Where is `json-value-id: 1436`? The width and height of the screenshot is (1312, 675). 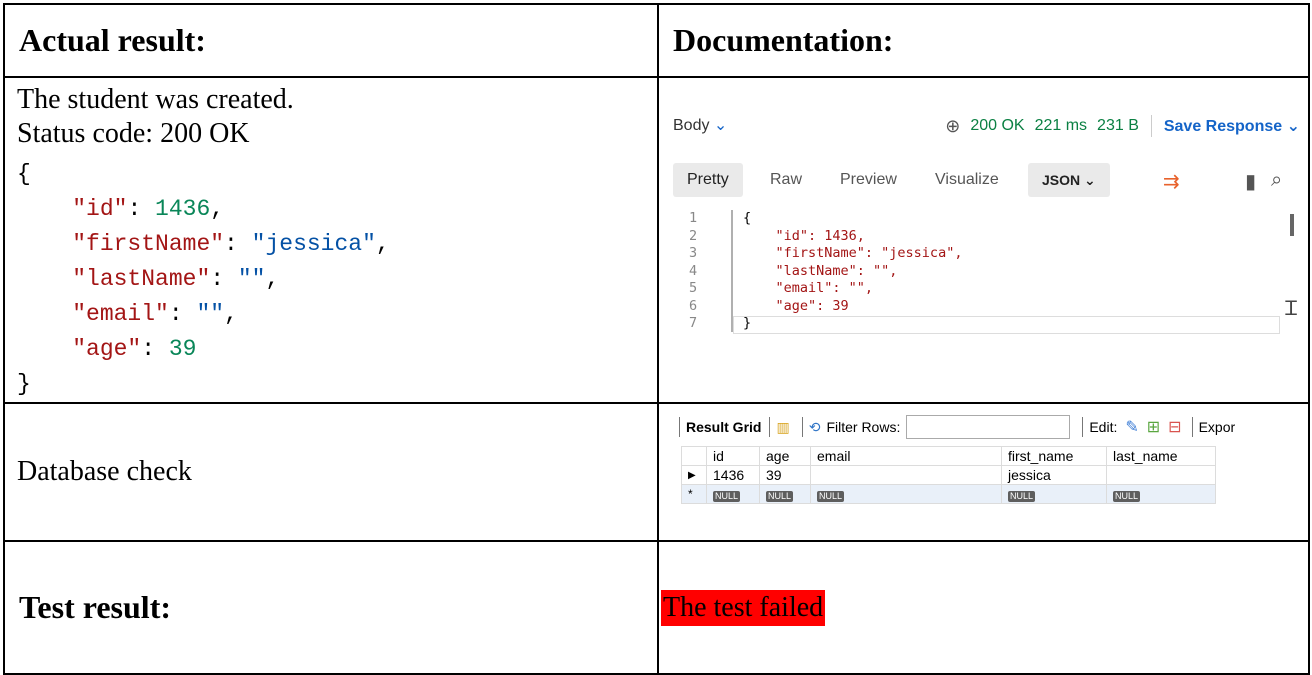 json-value-id: 1436 is located at coordinates (183, 209).